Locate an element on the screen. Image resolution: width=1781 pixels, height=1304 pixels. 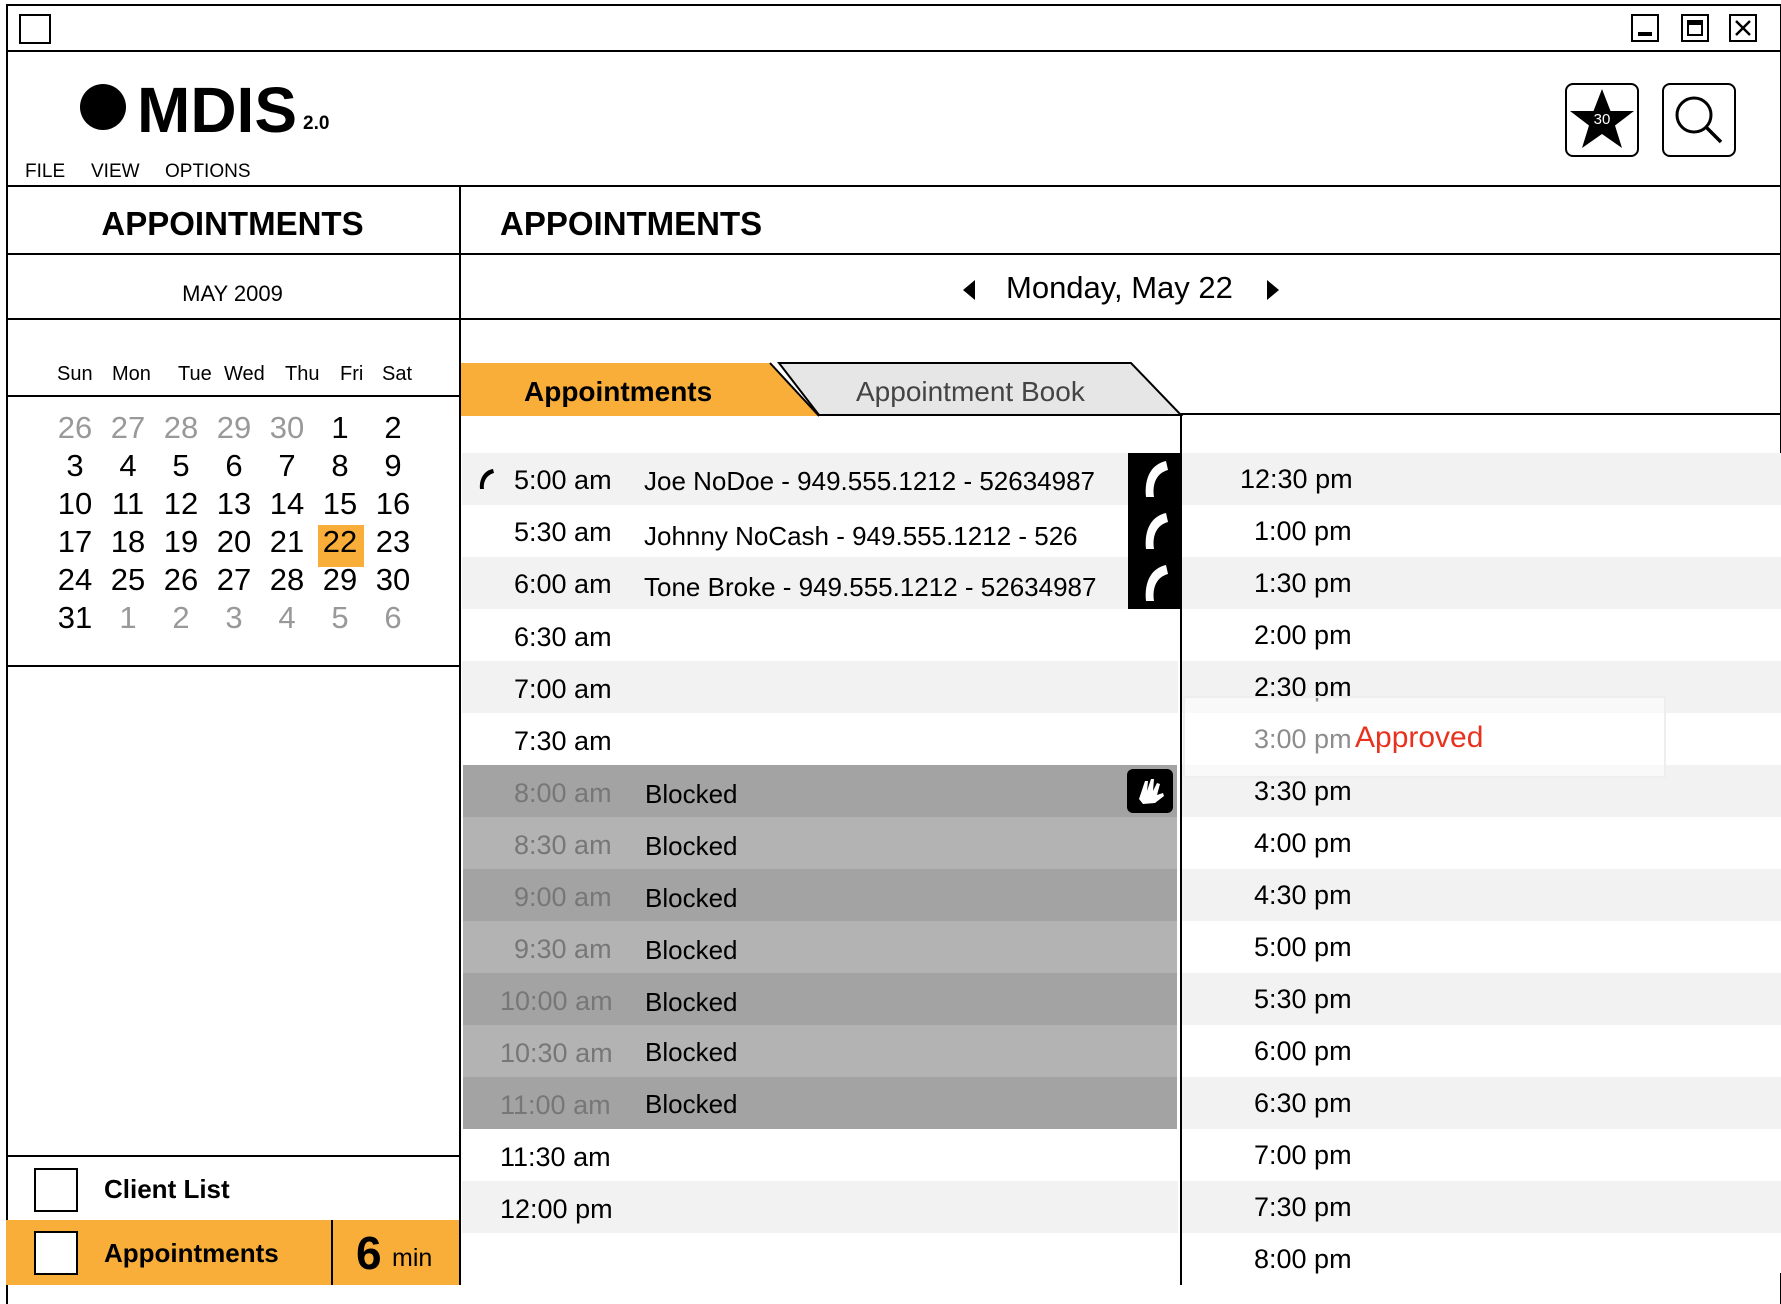
pm-slot-row: 5:00 pm is located at coordinates (1481, 947).